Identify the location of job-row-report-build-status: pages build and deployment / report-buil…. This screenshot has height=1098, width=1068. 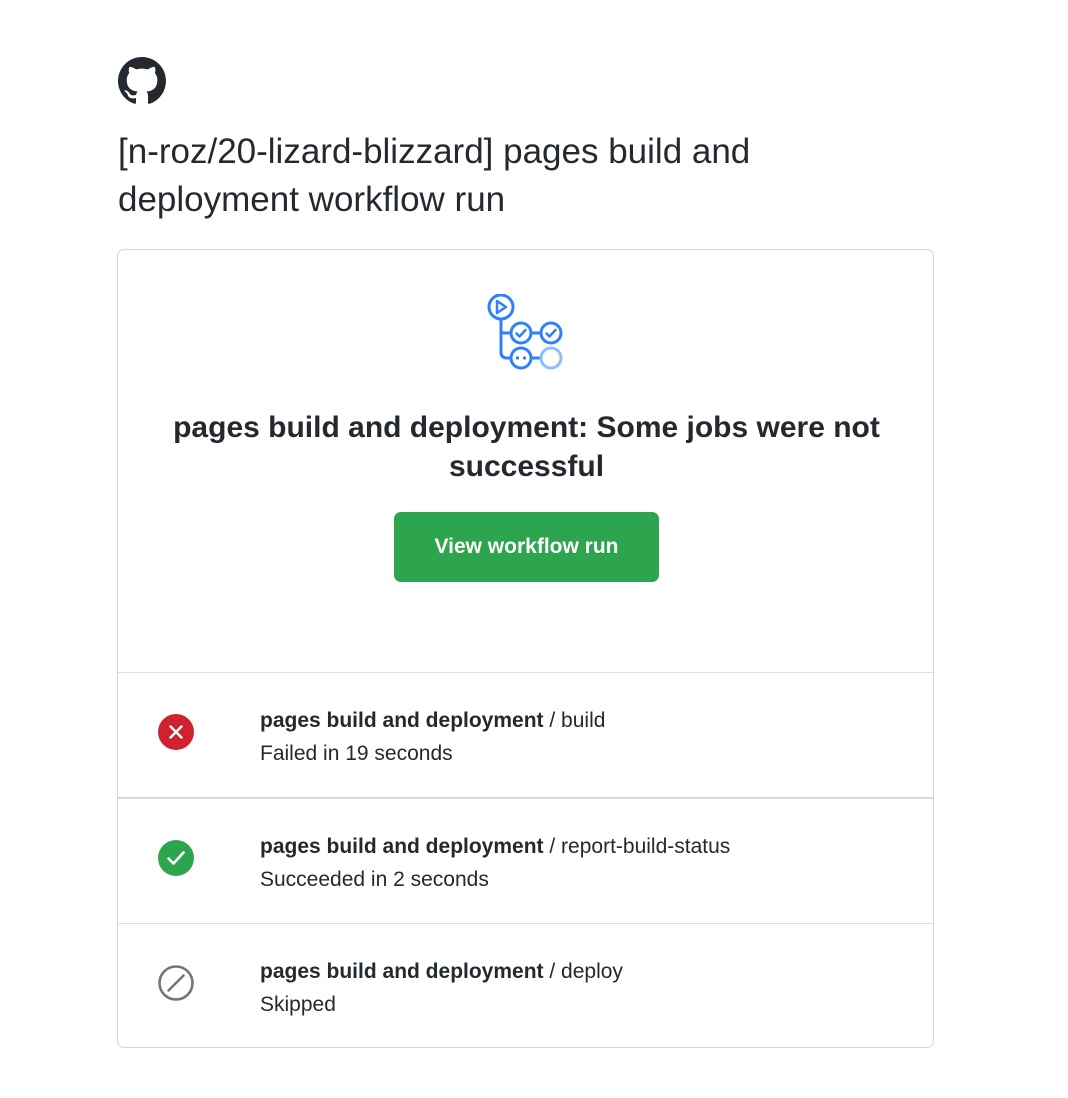
(525, 861).